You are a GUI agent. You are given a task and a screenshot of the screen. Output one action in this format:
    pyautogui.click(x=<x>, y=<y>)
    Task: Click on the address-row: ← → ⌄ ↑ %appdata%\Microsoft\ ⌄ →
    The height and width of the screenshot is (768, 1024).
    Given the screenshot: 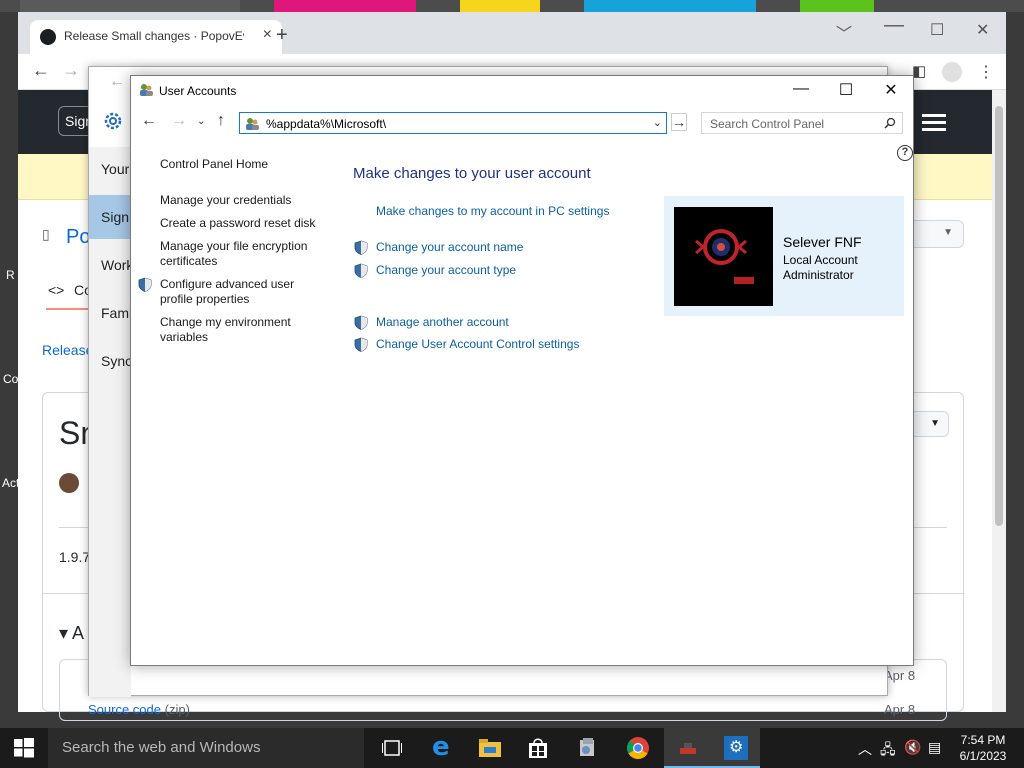 What is the action you would take?
    pyautogui.click(x=522, y=124)
    